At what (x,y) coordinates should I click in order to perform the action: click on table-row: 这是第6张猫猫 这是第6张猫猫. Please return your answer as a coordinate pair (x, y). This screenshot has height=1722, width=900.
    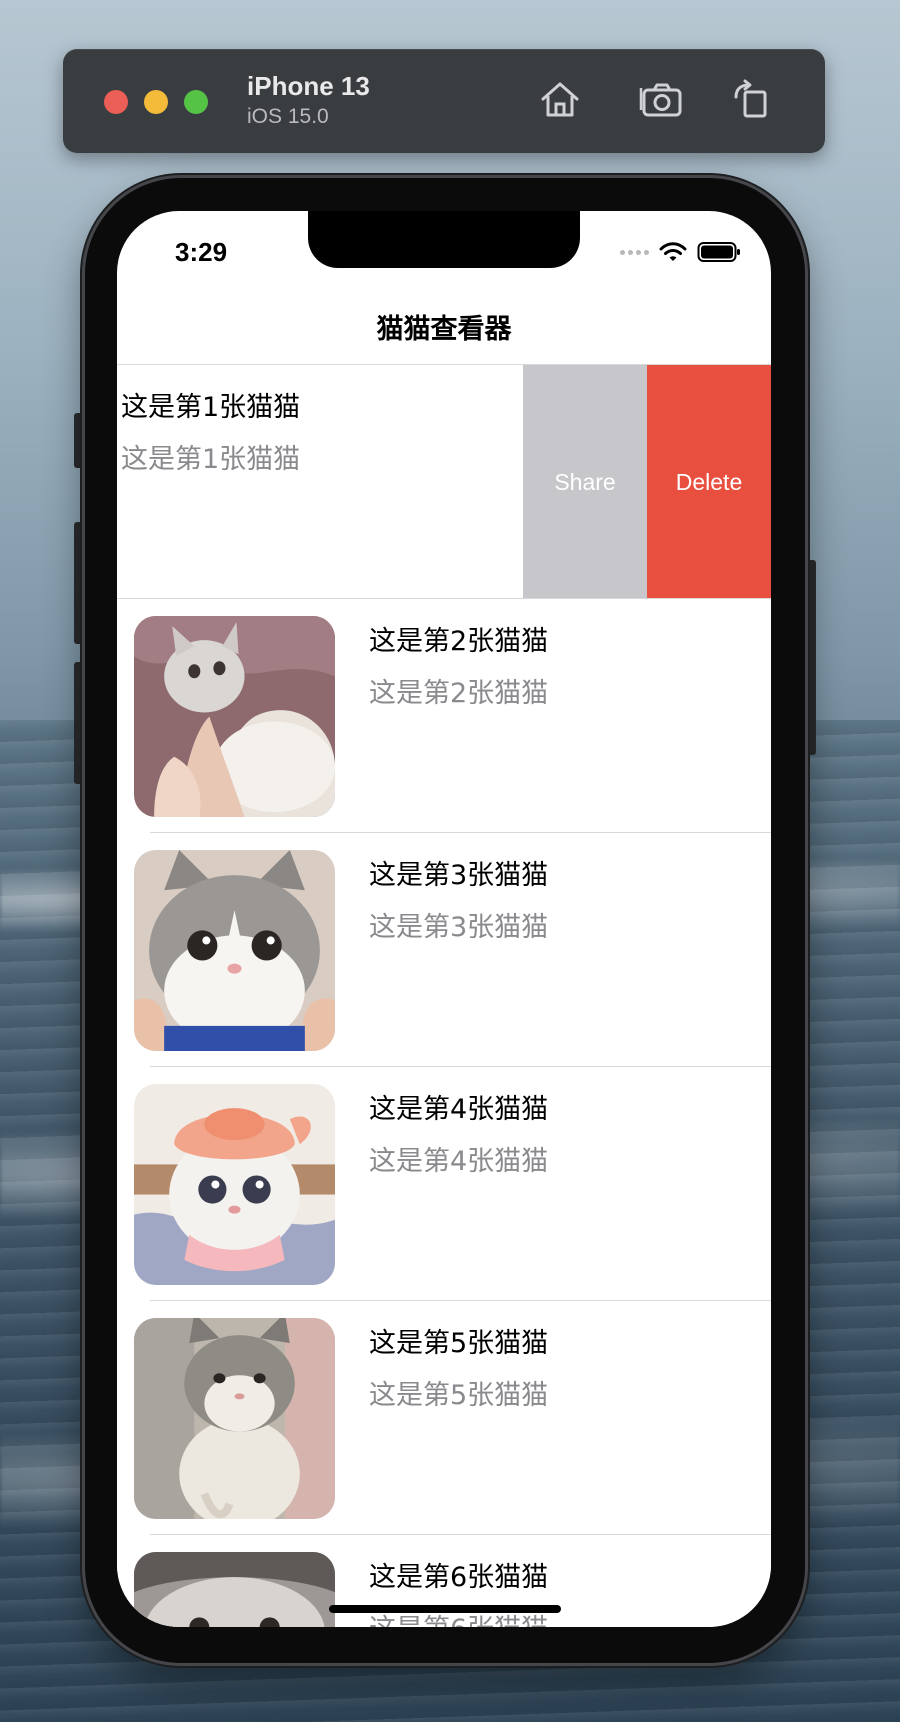
    Looking at the image, I should click on (444, 1581).